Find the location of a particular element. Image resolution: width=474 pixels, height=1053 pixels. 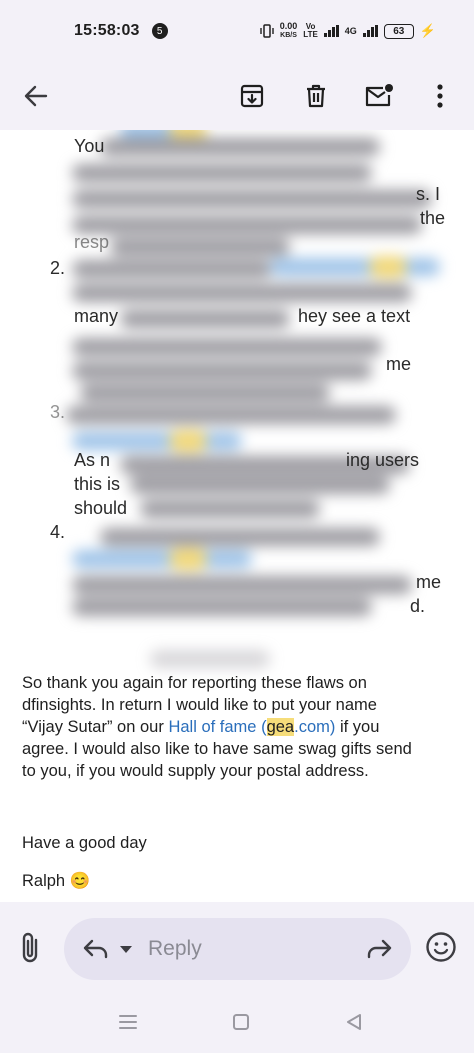

forward-arrow-icon is located at coordinates (379, 949).